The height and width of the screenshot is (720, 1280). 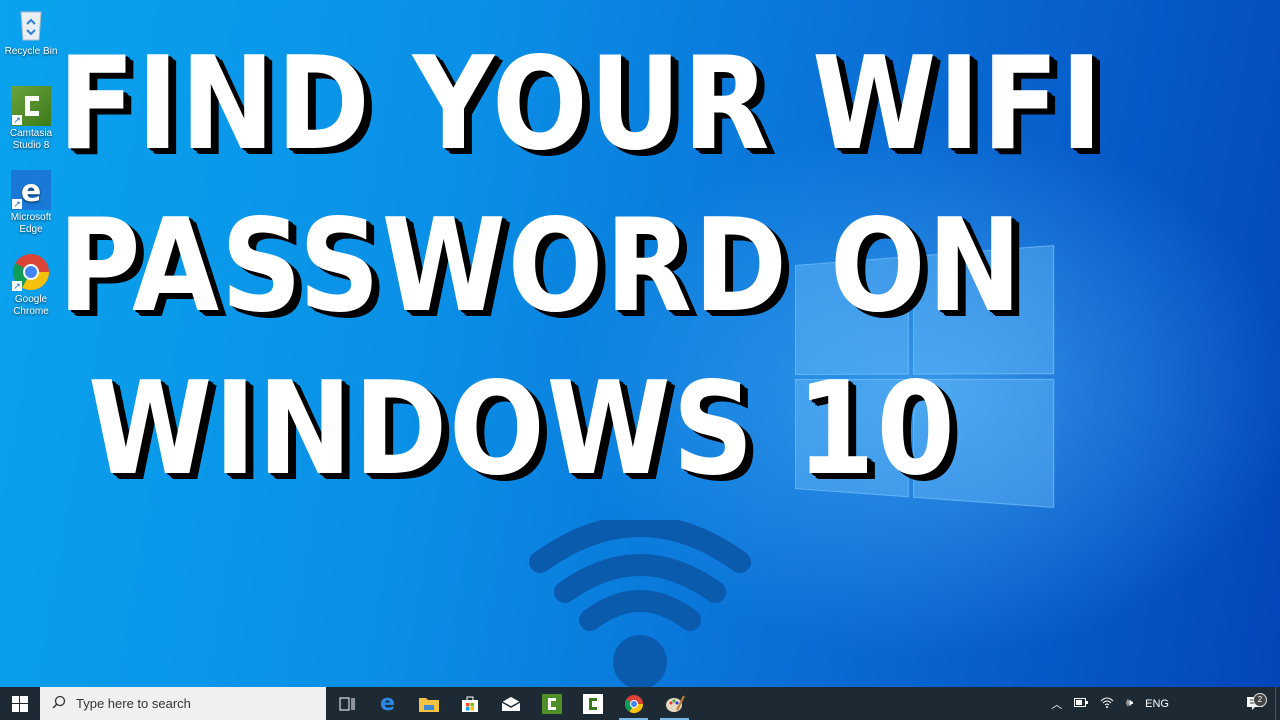 I want to click on mail-icon, so click(x=510, y=703).